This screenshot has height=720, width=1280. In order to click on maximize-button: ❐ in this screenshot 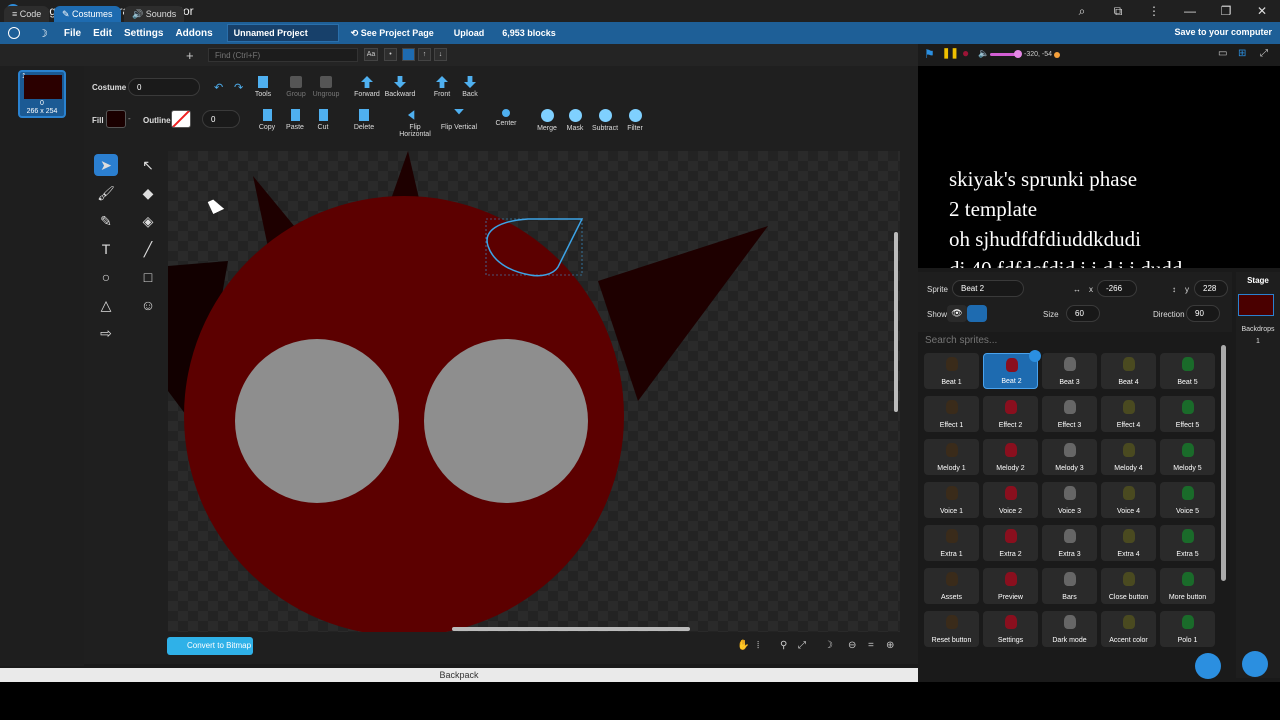, I will do `click(1226, 11)`.